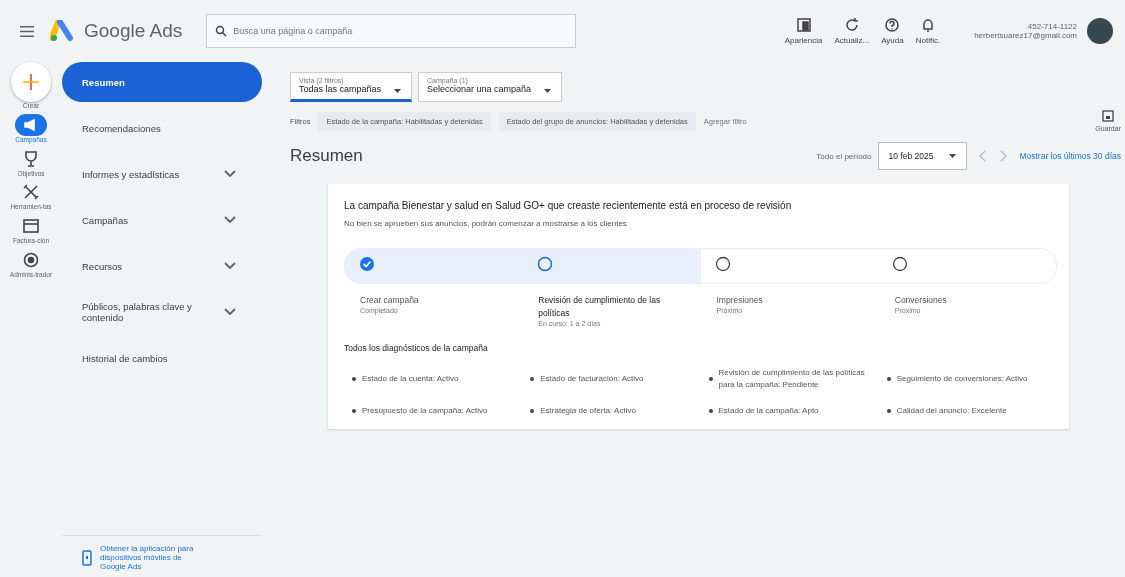 Image resolution: width=1125 pixels, height=577 pixels. I want to click on appearance-icon, so click(803, 25).